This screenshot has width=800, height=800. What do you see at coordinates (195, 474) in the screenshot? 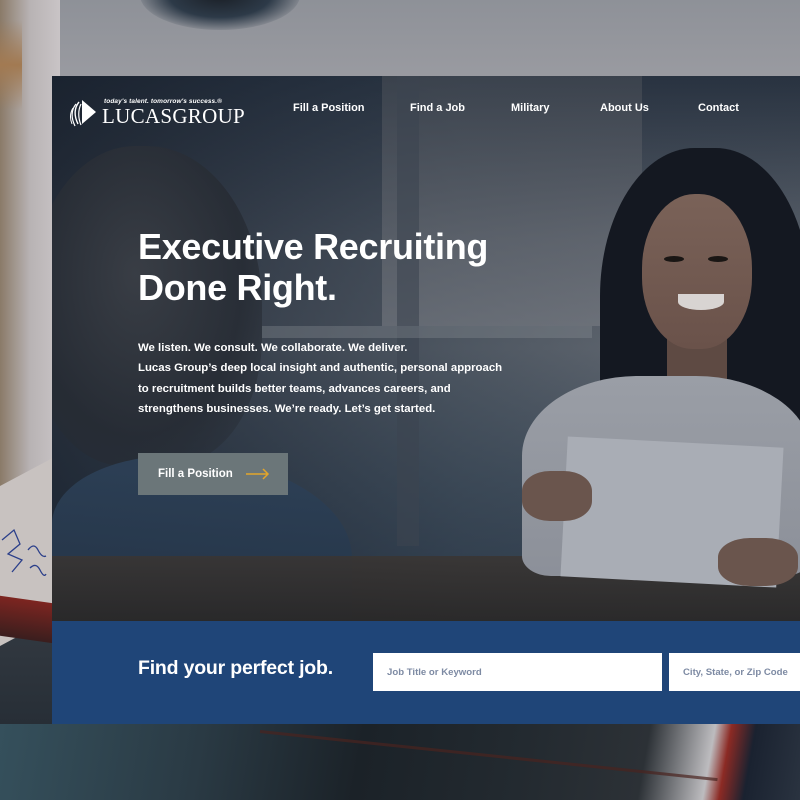
I see `fill-a-position-button-label: Fill a Position` at bounding box center [195, 474].